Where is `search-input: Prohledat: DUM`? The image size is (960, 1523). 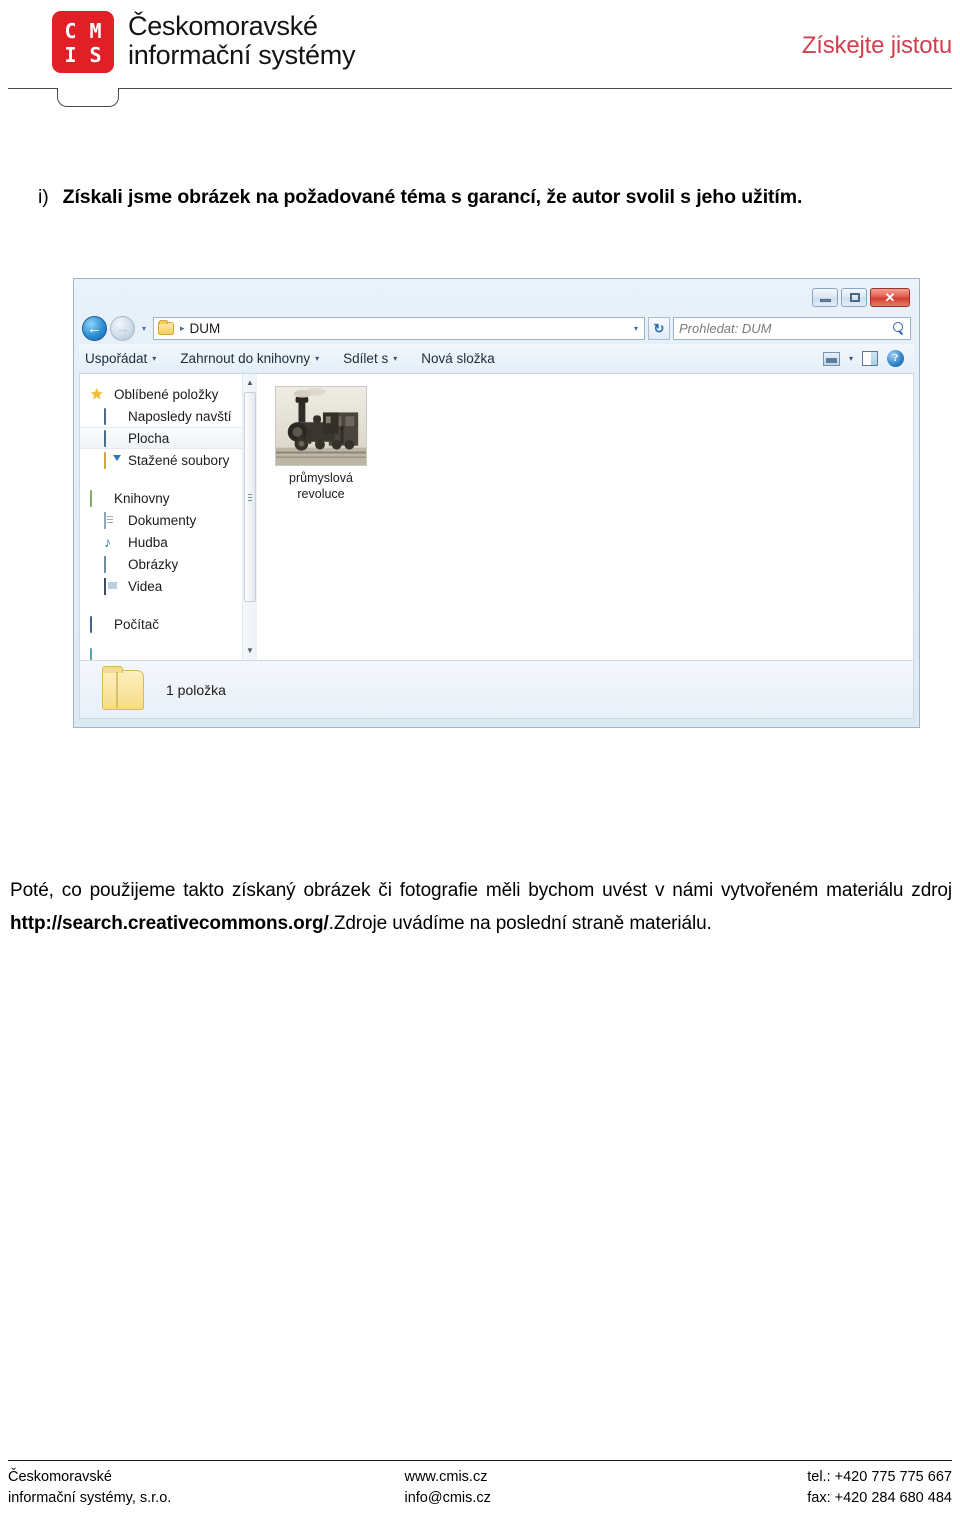 search-input: Prohledat: DUM is located at coordinates (792, 328).